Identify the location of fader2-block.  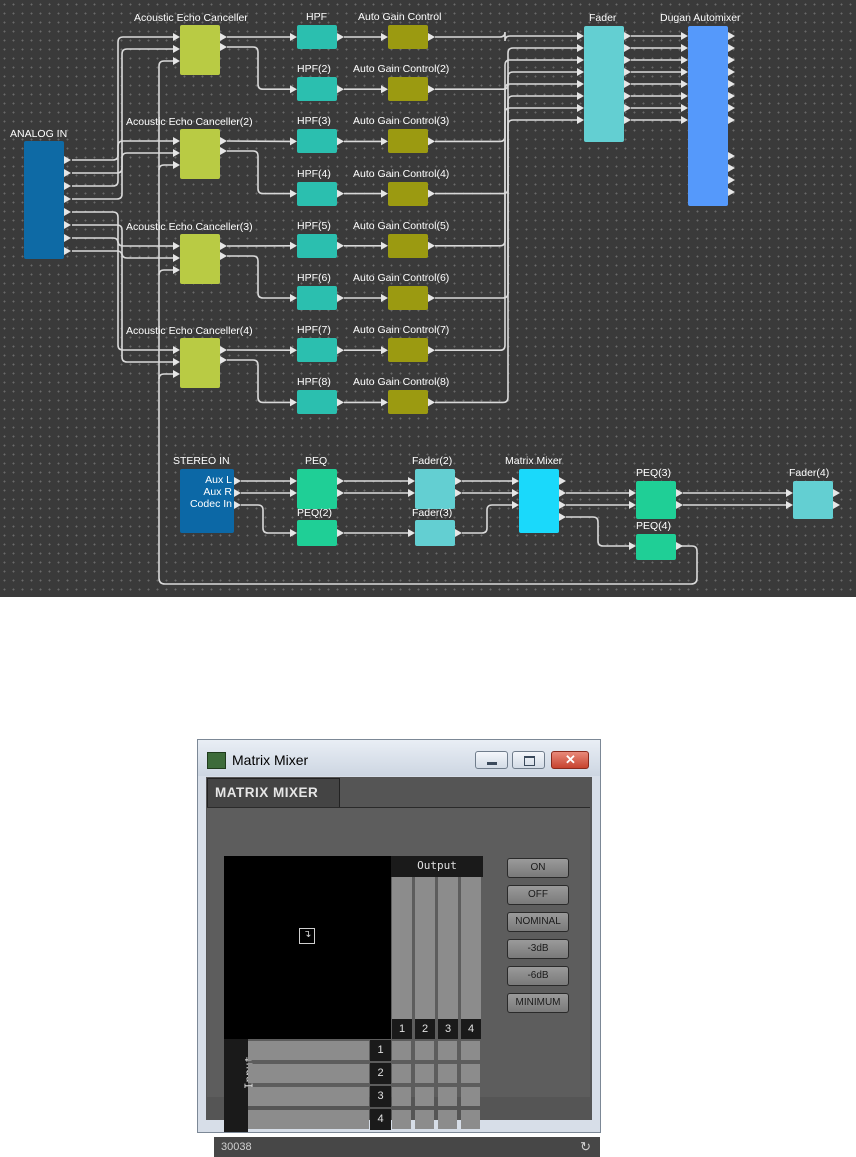
(435, 489).